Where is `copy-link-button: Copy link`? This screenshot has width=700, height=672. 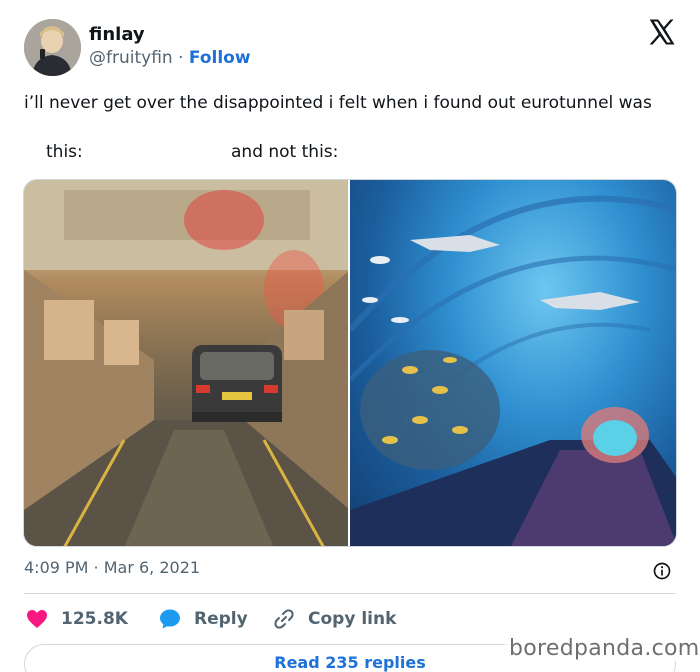
copy-link-button: Copy link is located at coordinates (334, 619).